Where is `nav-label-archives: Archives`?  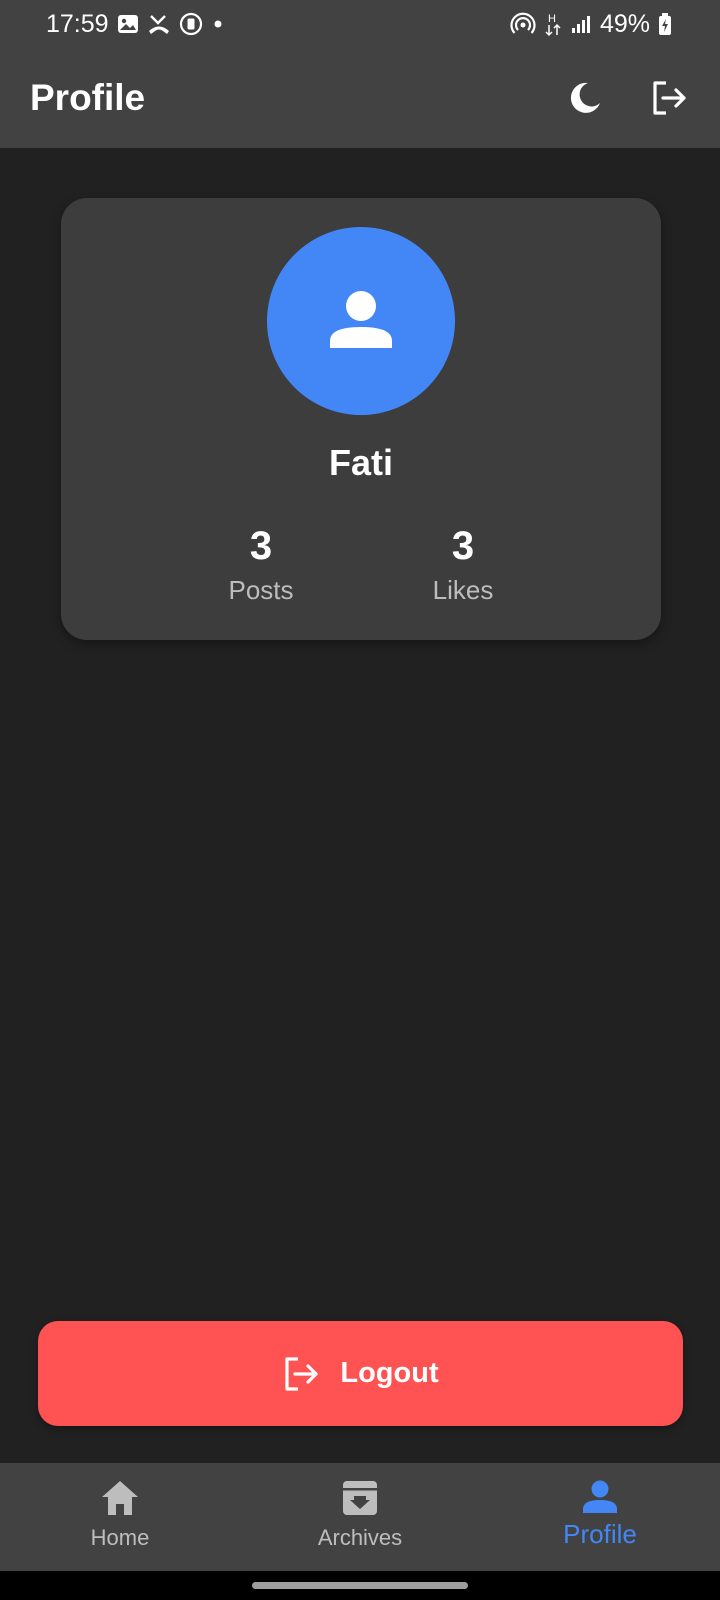
nav-label-archives: Archives is located at coordinates (360, 1537).